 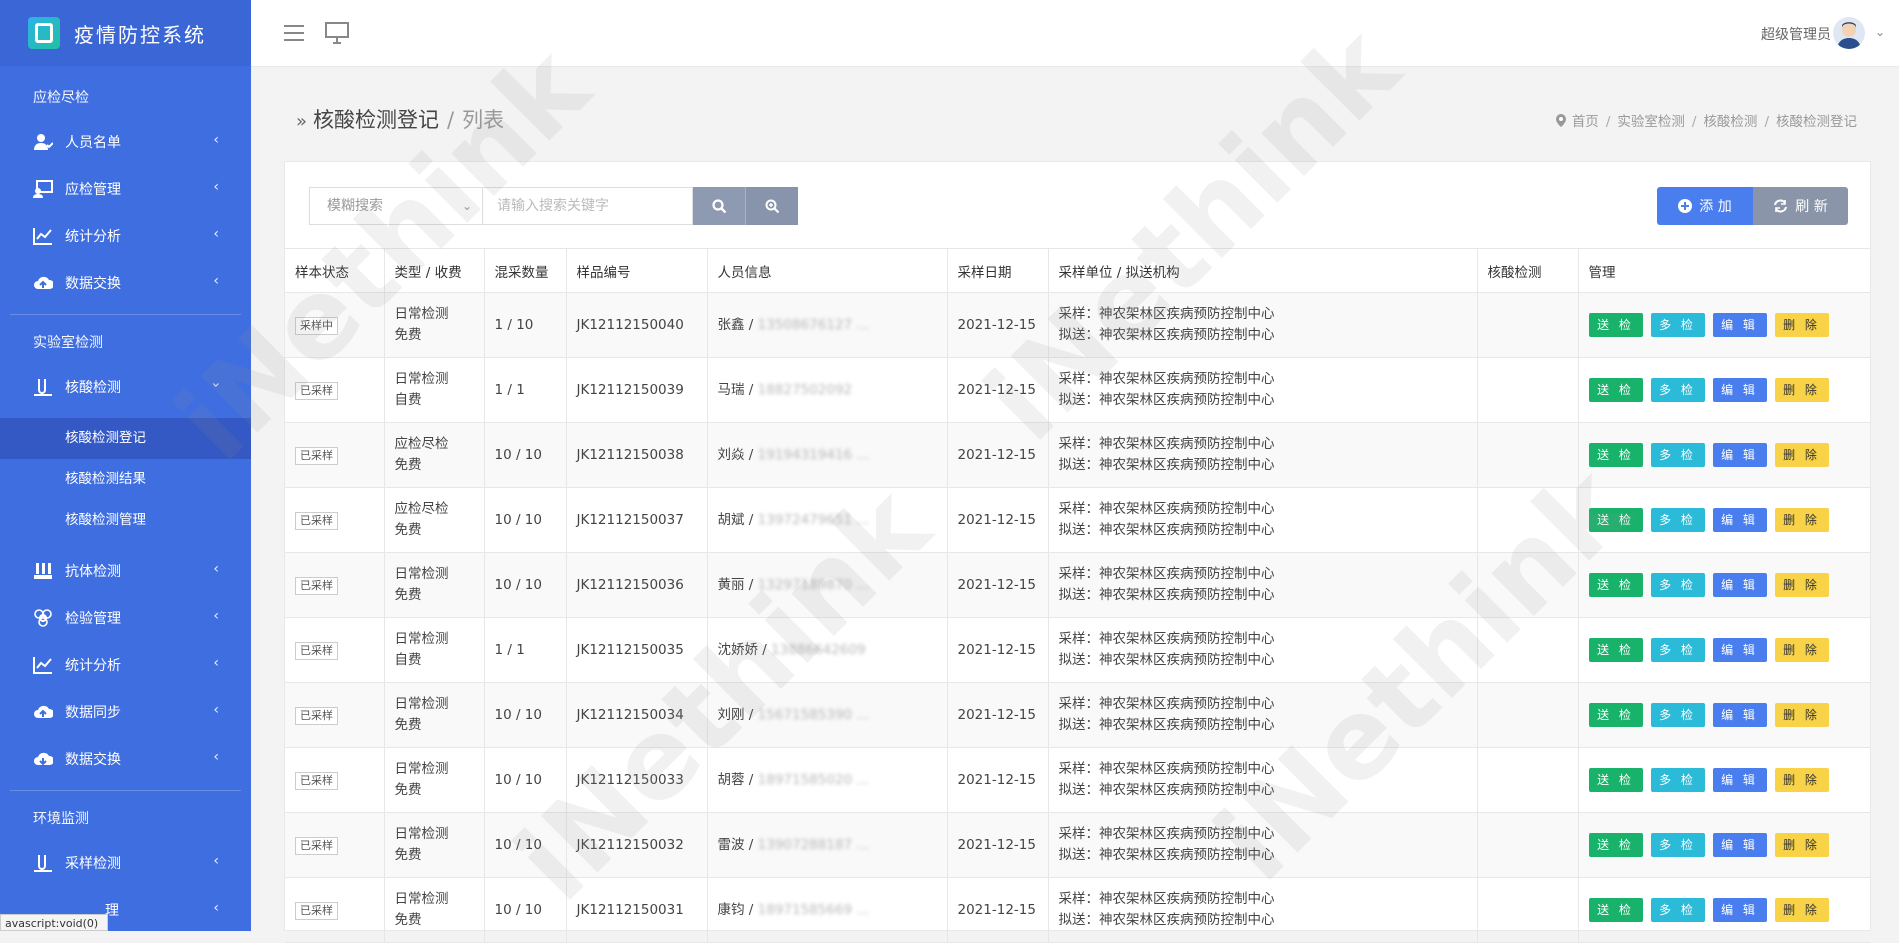 What do you see at coordinates (719, 206) in the screenshot?
I see `search-button` at bounding box center [719, 206].